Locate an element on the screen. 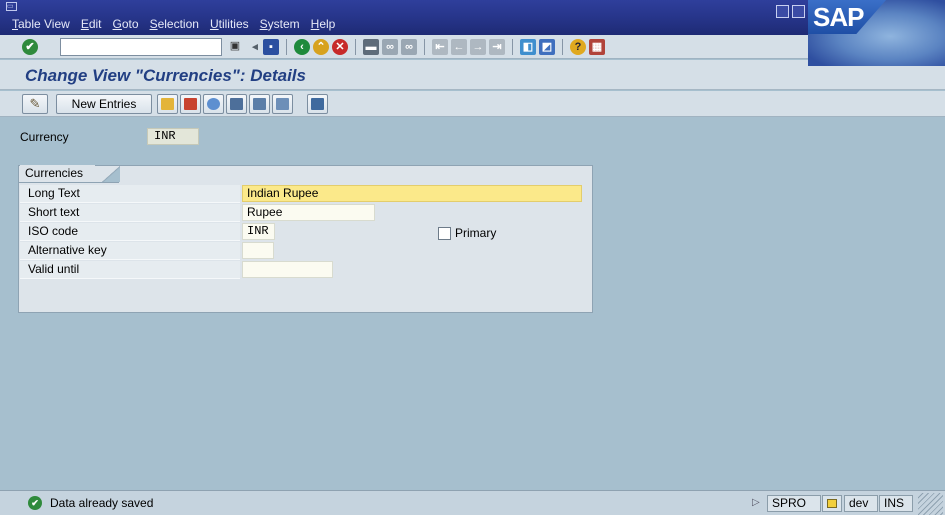  find-icon: ∞ is located at coordinates (390, 47).